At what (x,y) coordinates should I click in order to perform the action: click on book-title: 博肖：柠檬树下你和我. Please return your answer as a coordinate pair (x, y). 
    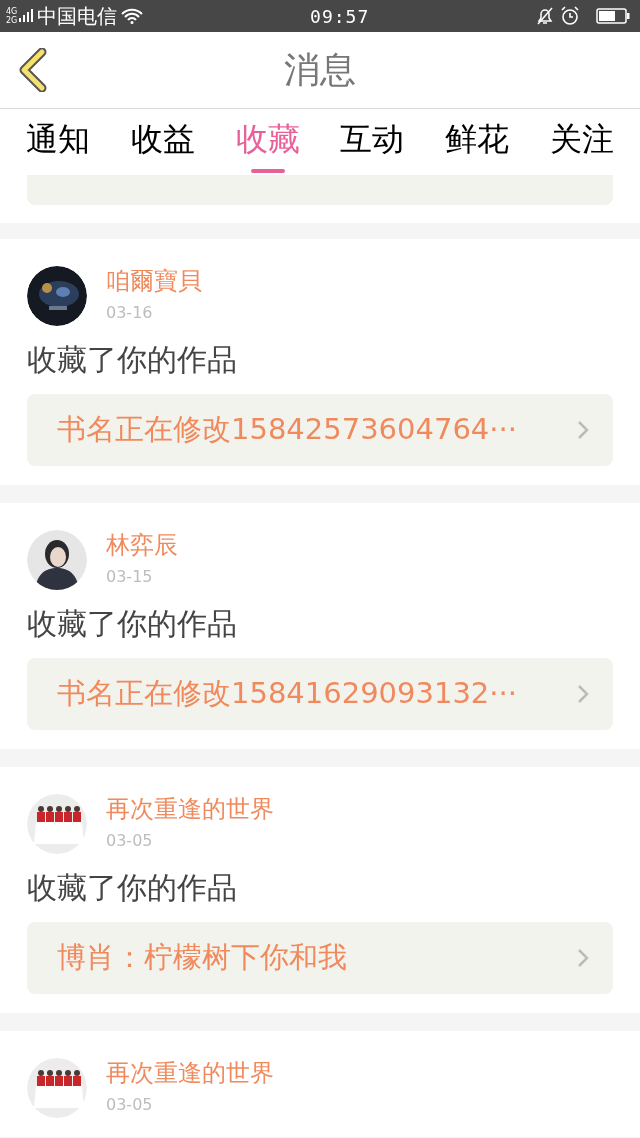
    Looking at the image, I should click on (202, 958).